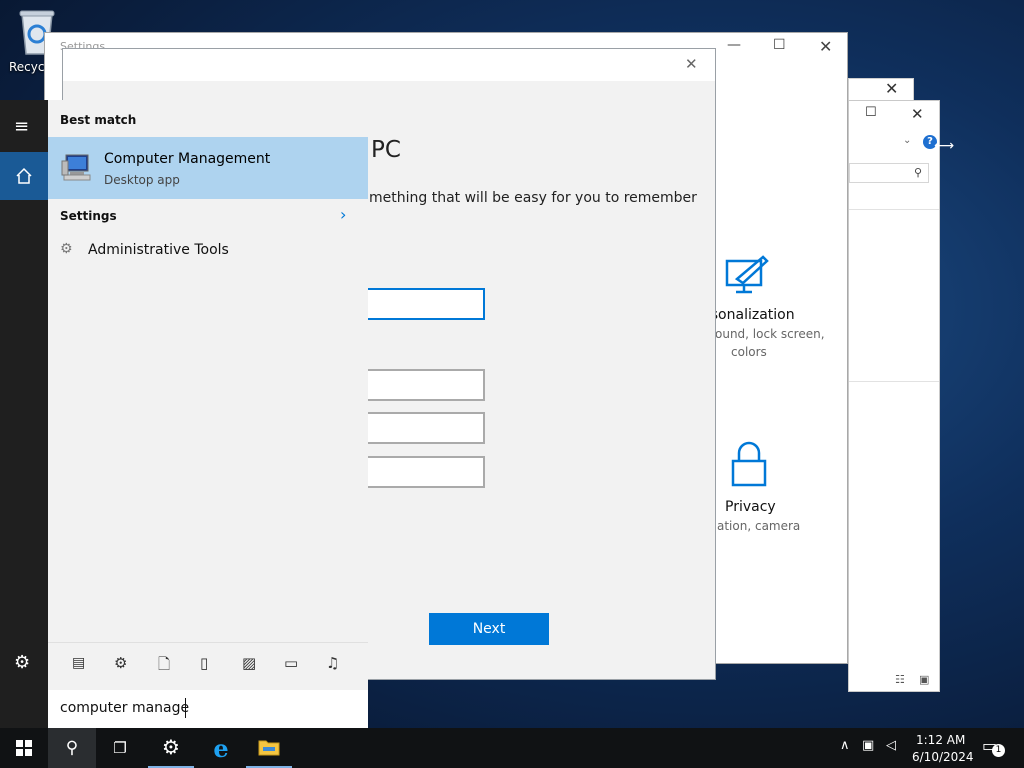 This screenshot has height=768, width=1024. I want to click on text-caret, so click(185, 708).